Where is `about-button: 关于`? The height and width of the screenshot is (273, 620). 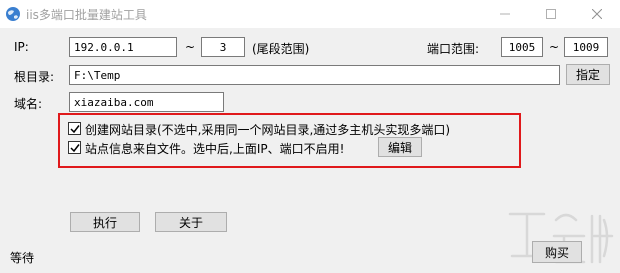
about-button: 关于 is located at coordinates (191, 222).